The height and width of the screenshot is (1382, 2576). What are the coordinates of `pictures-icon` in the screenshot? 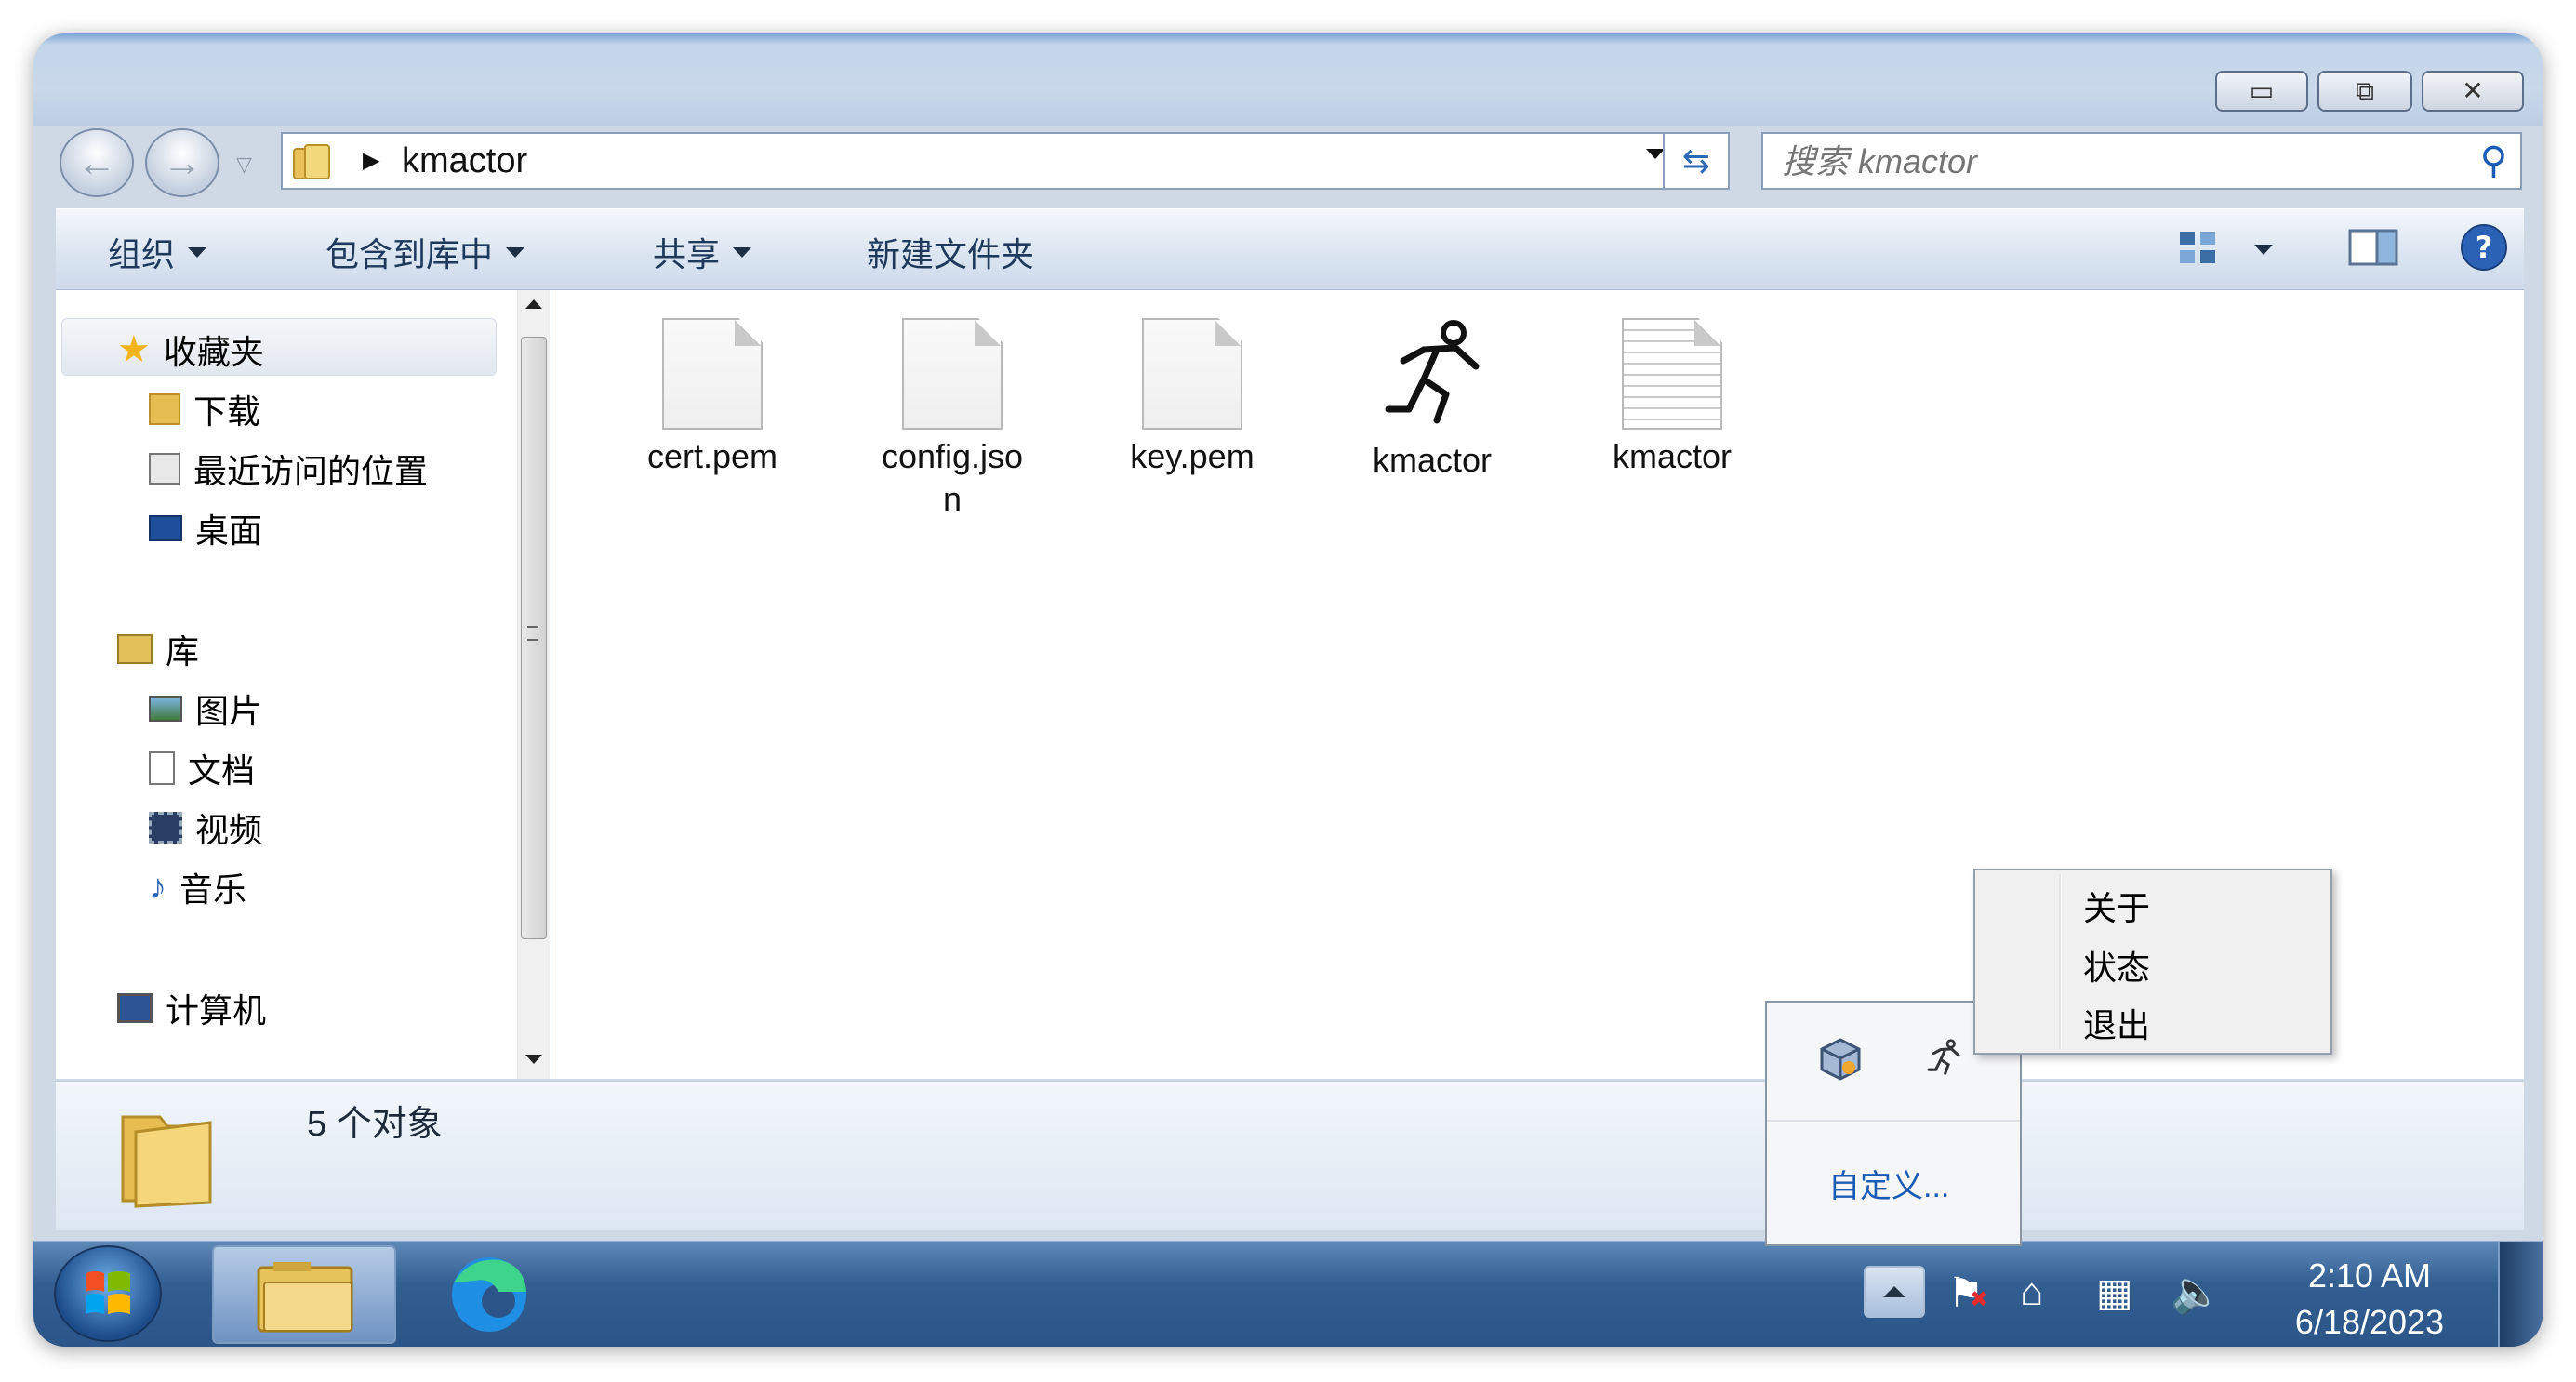 It's located at (165, 709).